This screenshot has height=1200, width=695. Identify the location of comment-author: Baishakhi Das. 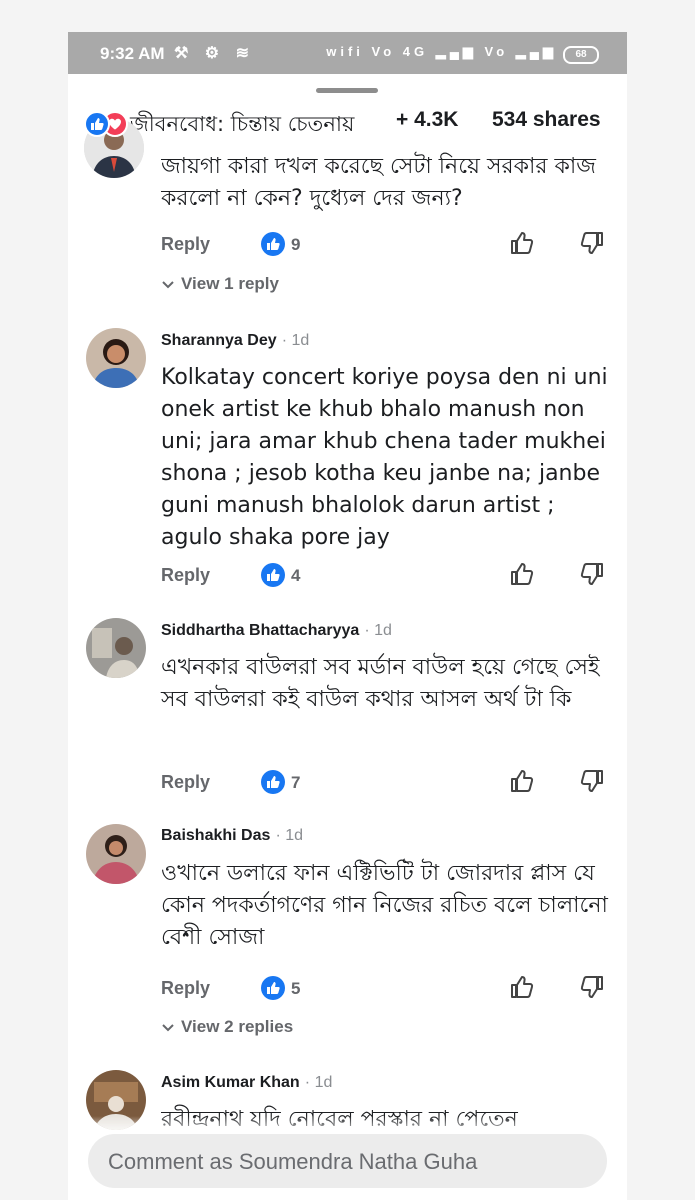
(215, 835).